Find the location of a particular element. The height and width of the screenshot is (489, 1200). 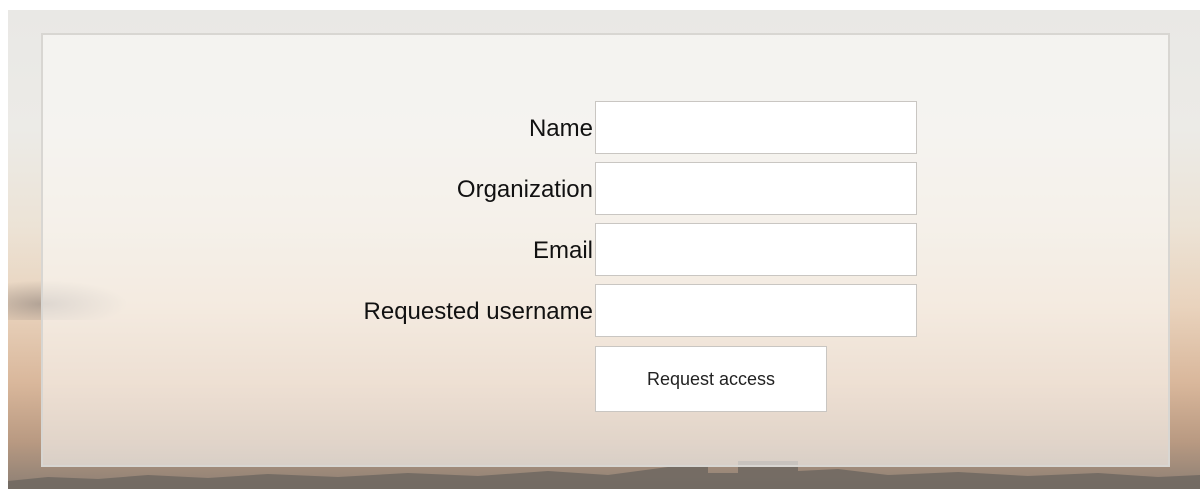

name-row: Name is located at coordinates (605, 128).